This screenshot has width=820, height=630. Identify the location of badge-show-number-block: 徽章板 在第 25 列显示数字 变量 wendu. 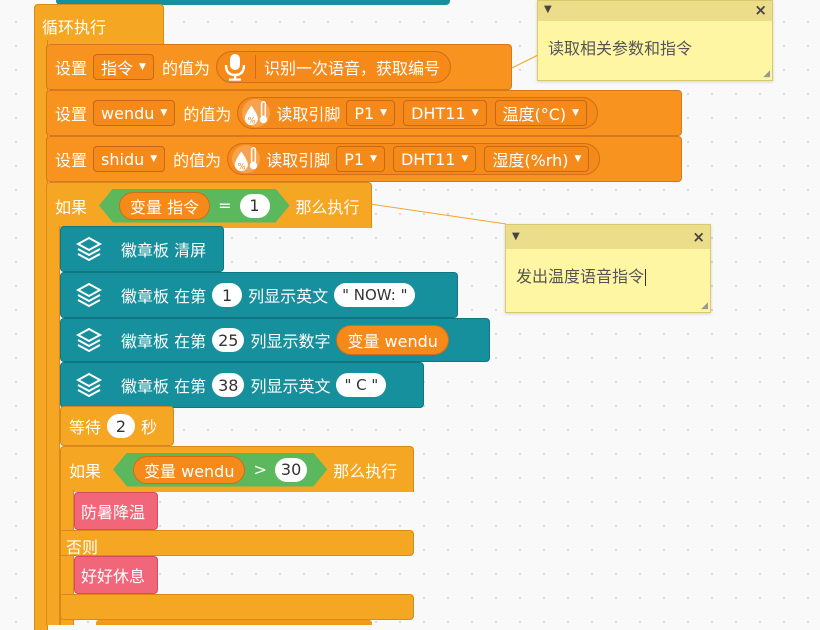
(275, 340).